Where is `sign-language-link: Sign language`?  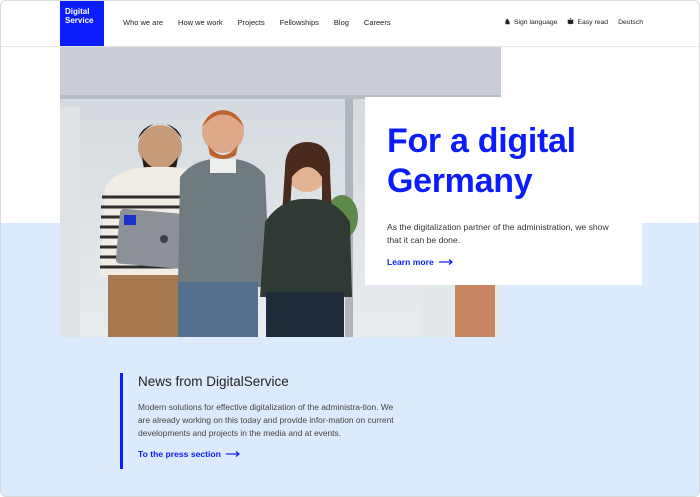 sign-language-link: Sign language is located at coordinates (530, 22).